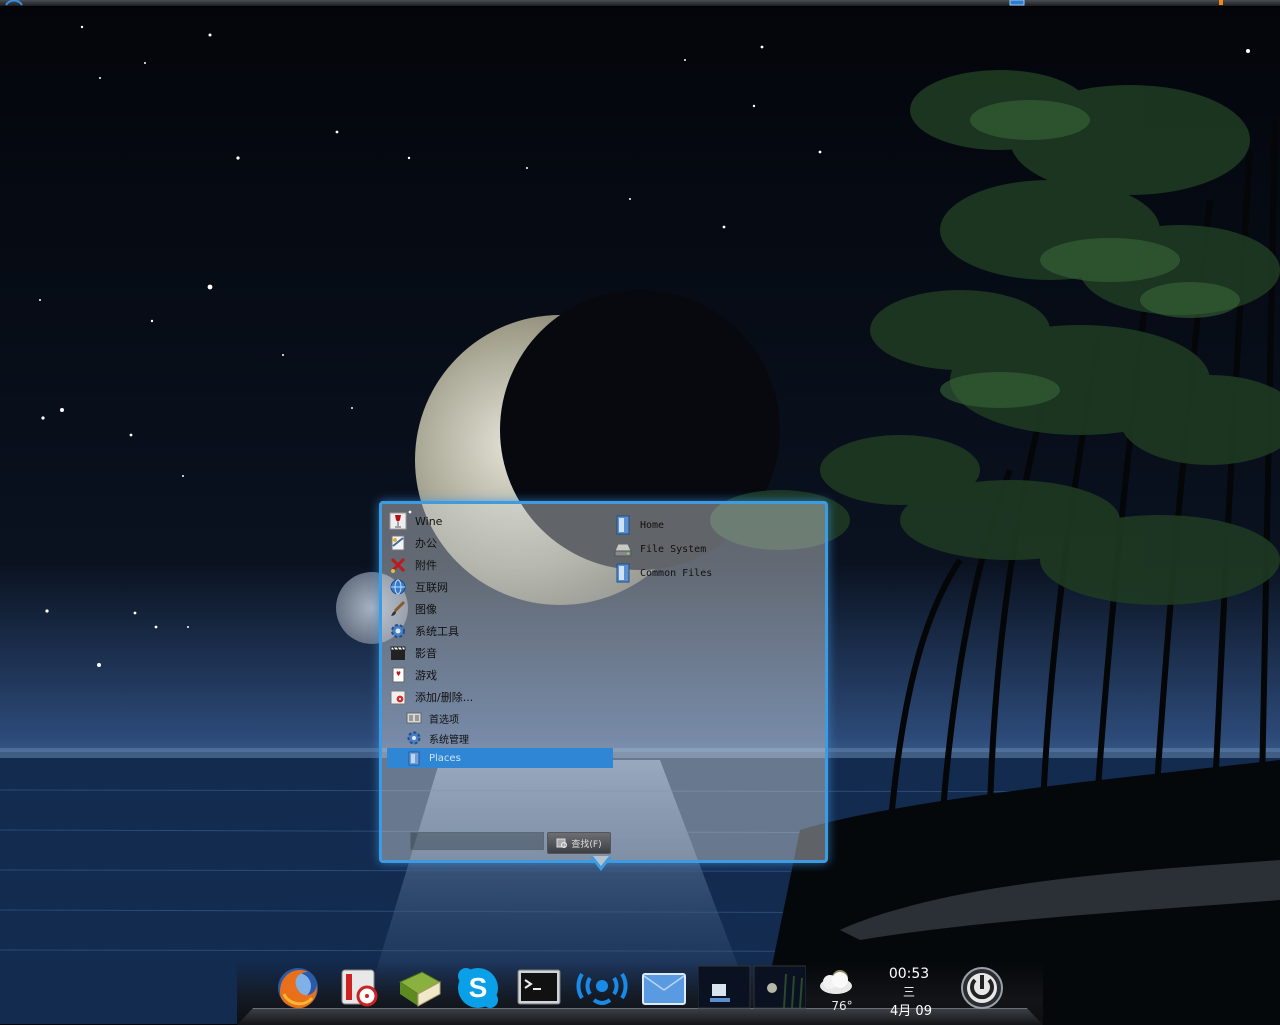 The height and width of the screenshot is (1025, 1280). I want to click on dock-item-firefox, so click(298, 988).